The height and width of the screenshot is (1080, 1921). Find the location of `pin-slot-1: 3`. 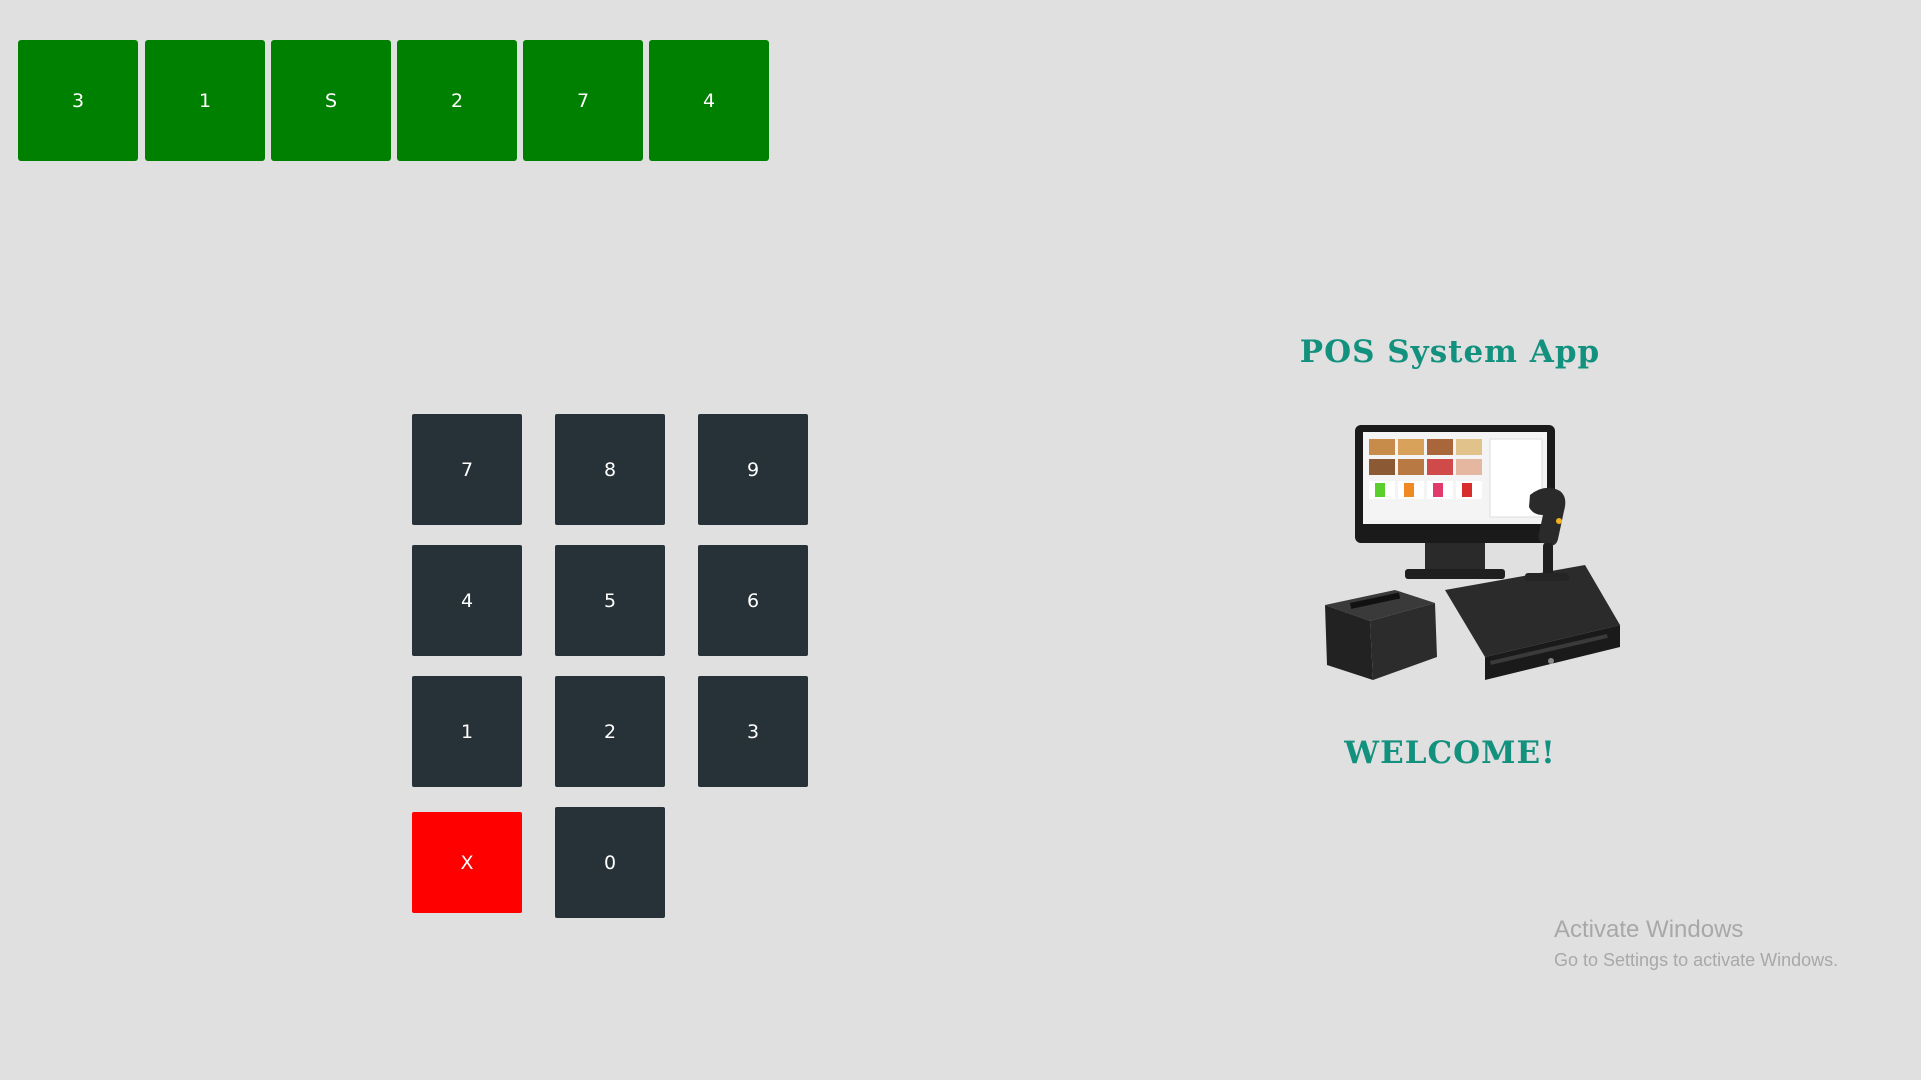

pin-slot-1: 3 is located at coordinates (78, 100).